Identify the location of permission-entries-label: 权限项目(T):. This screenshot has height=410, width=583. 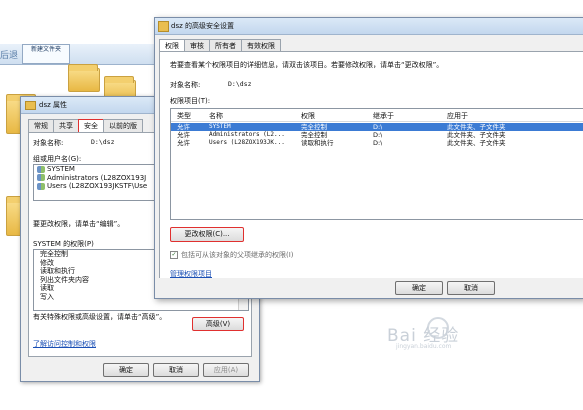
(190, 101).